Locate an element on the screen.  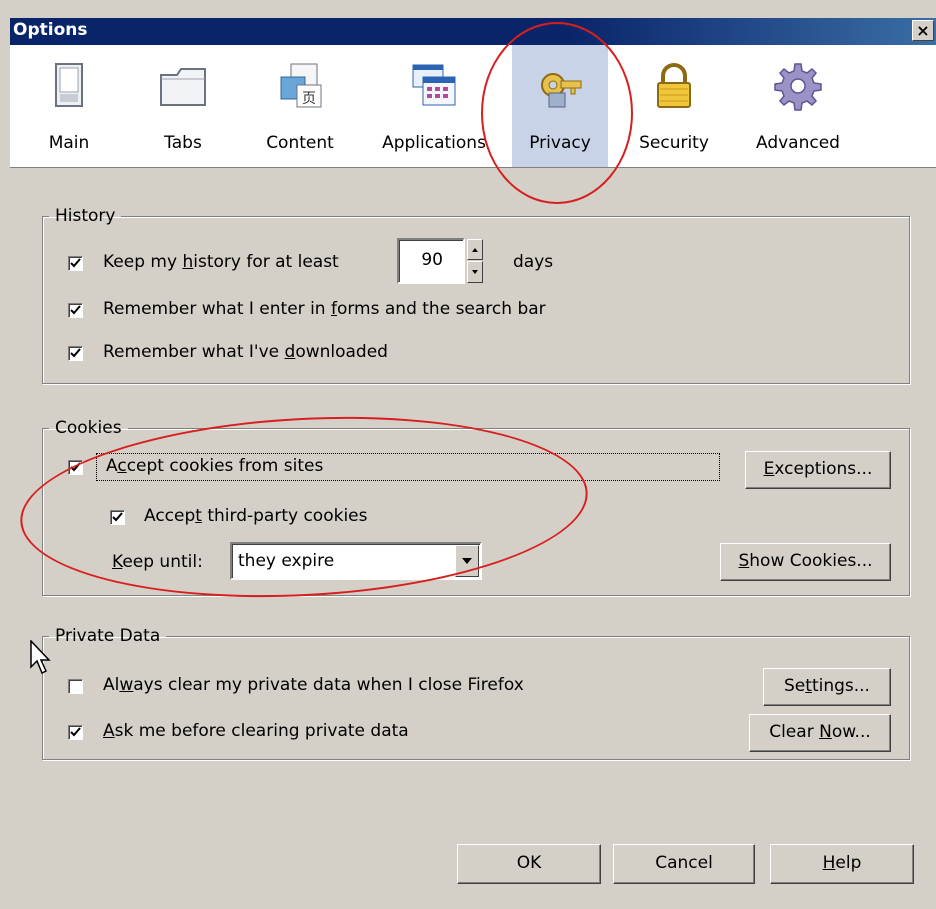
keep-until-dropdown-button is located at coordinates (467, 561).